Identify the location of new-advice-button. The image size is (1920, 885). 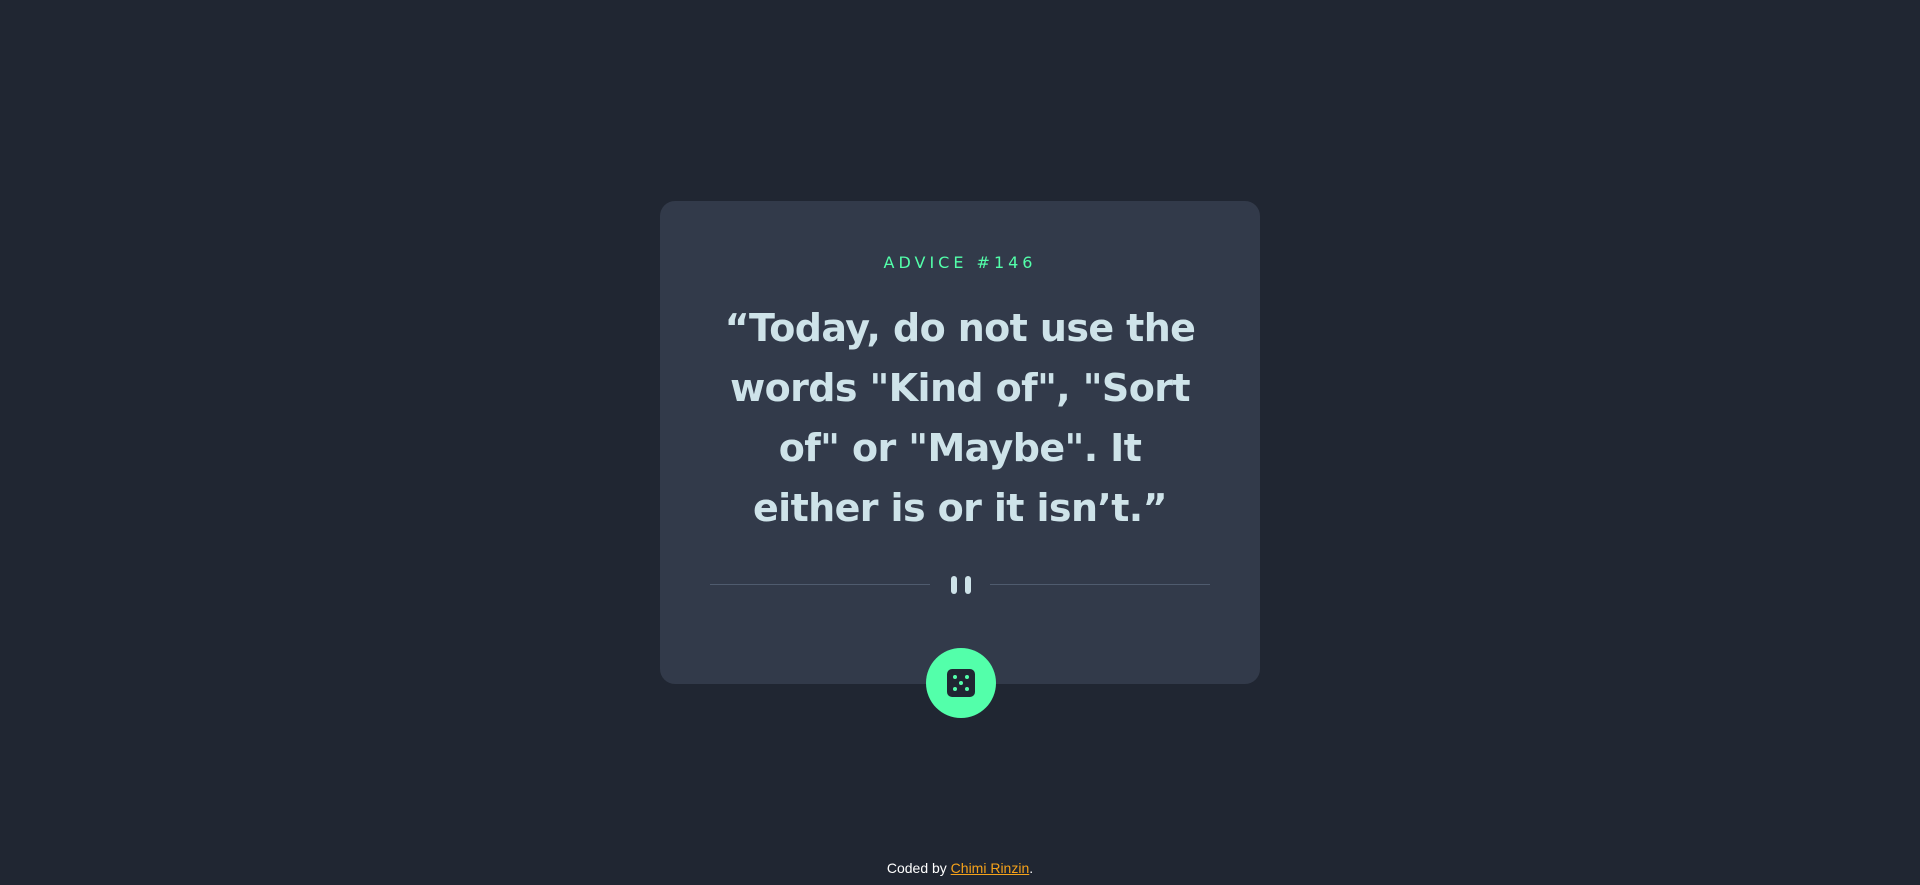
(961, 683).